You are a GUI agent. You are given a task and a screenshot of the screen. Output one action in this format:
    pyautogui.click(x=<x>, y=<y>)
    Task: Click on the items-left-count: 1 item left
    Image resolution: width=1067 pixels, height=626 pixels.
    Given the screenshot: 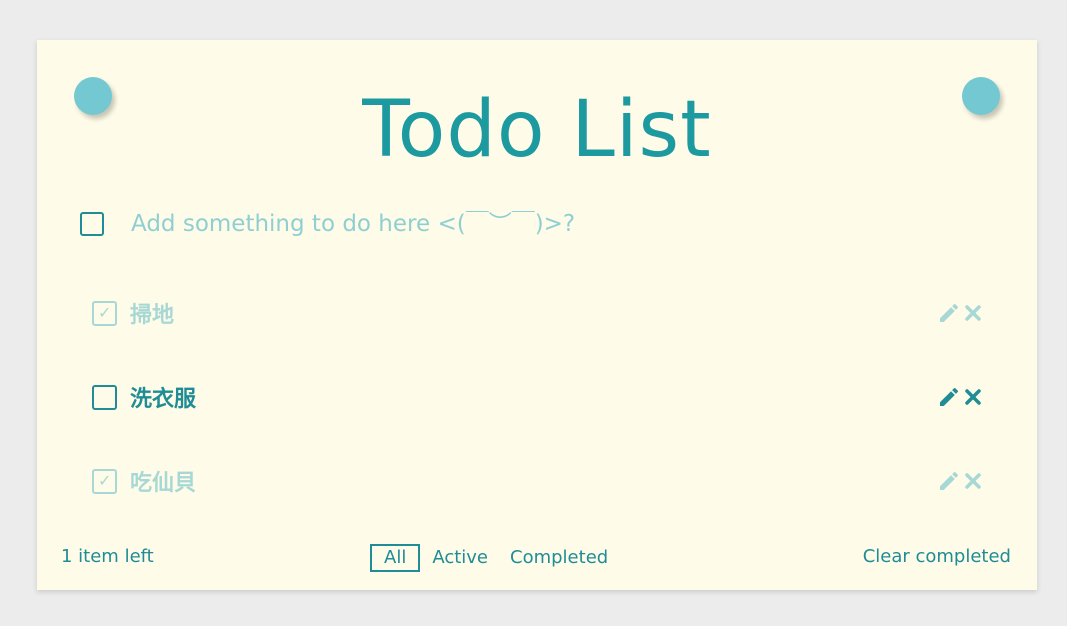 What is the action you would take?
    pyautogui.click(x=107, y=556)
    